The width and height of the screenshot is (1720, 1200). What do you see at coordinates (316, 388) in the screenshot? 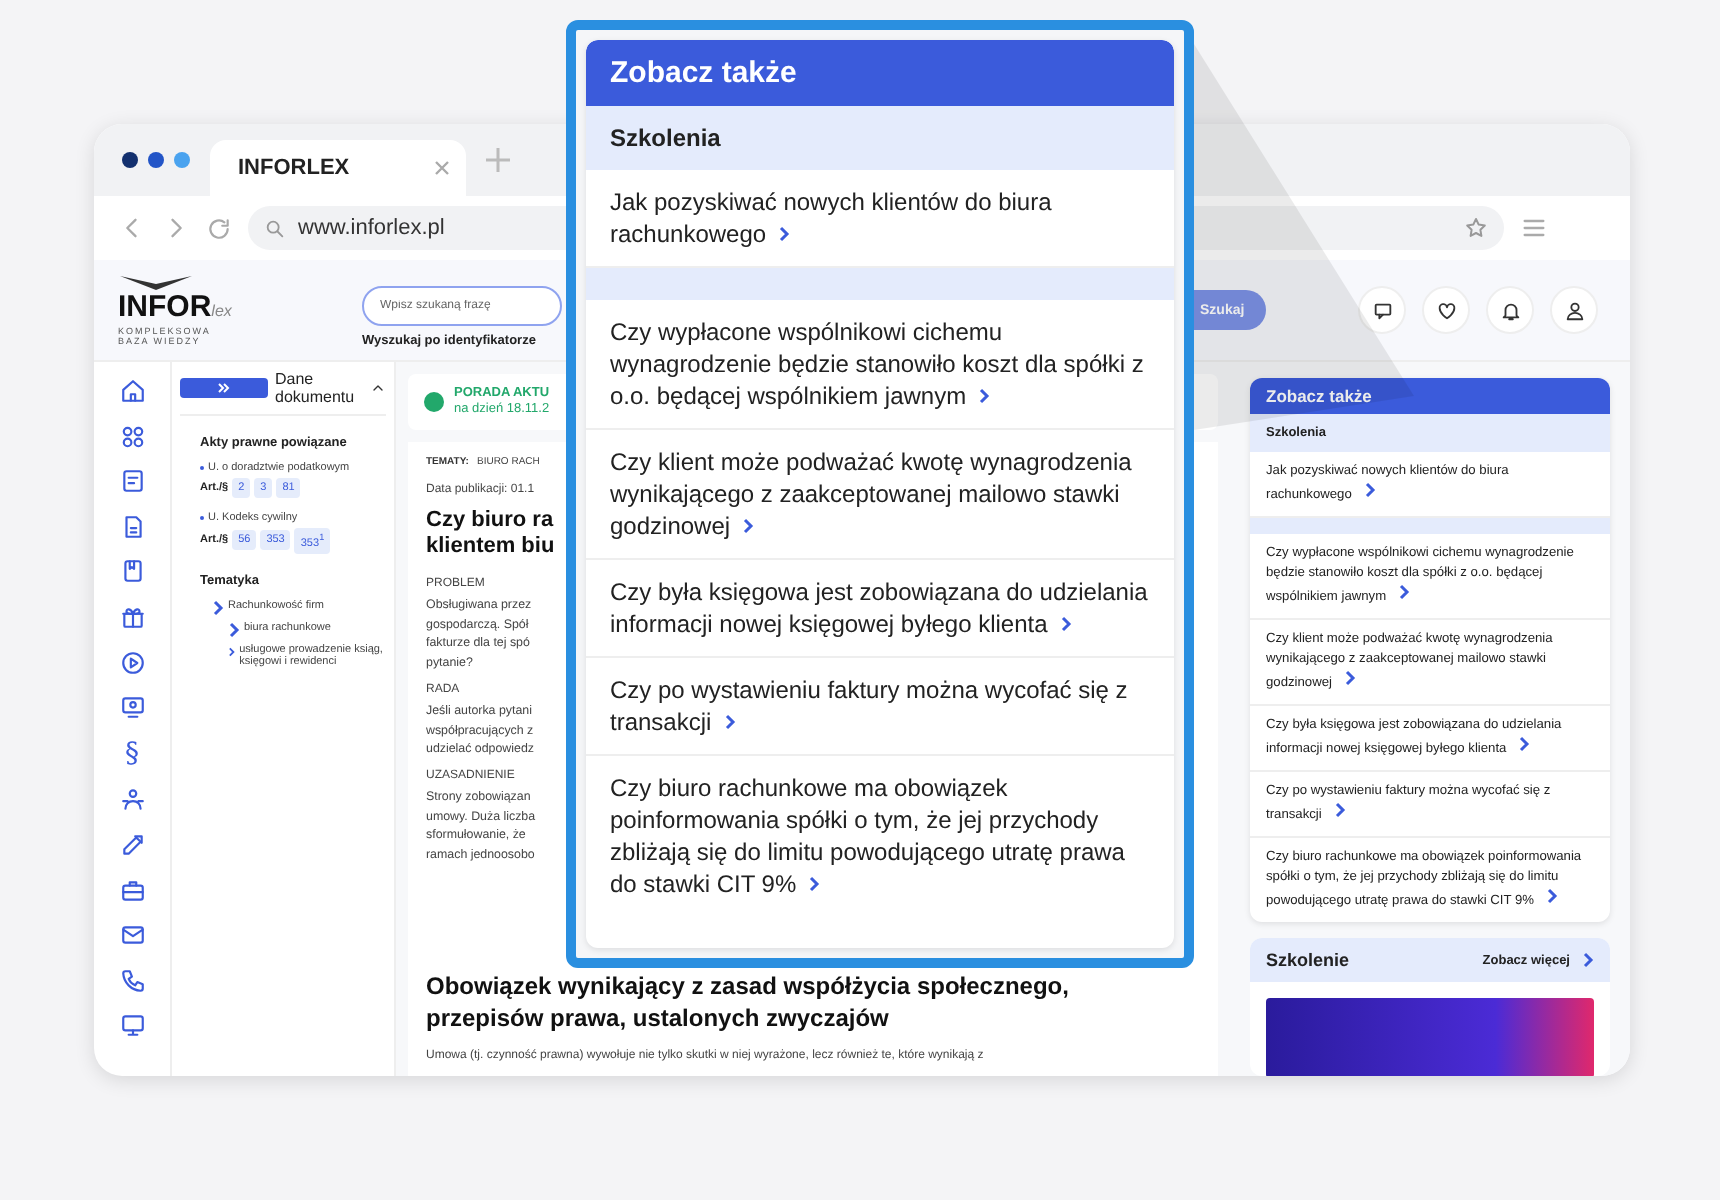
I see `panel-title: Dane dokumentu` at bounding box center [316, 388].